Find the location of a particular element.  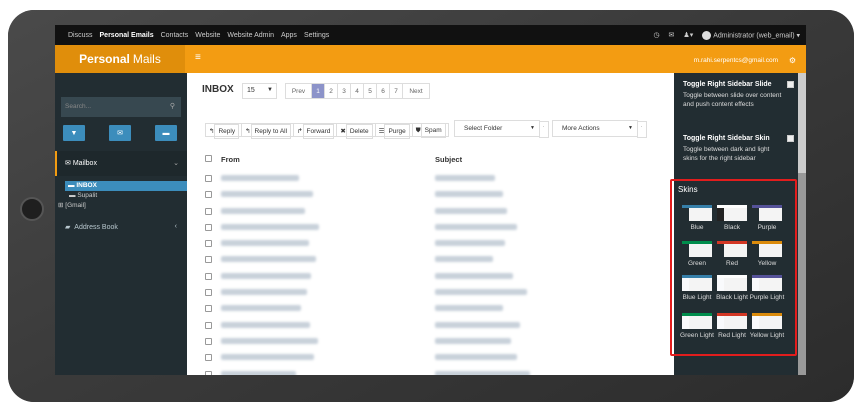

scrollbar-thumb is located at coordinates (802, 274).